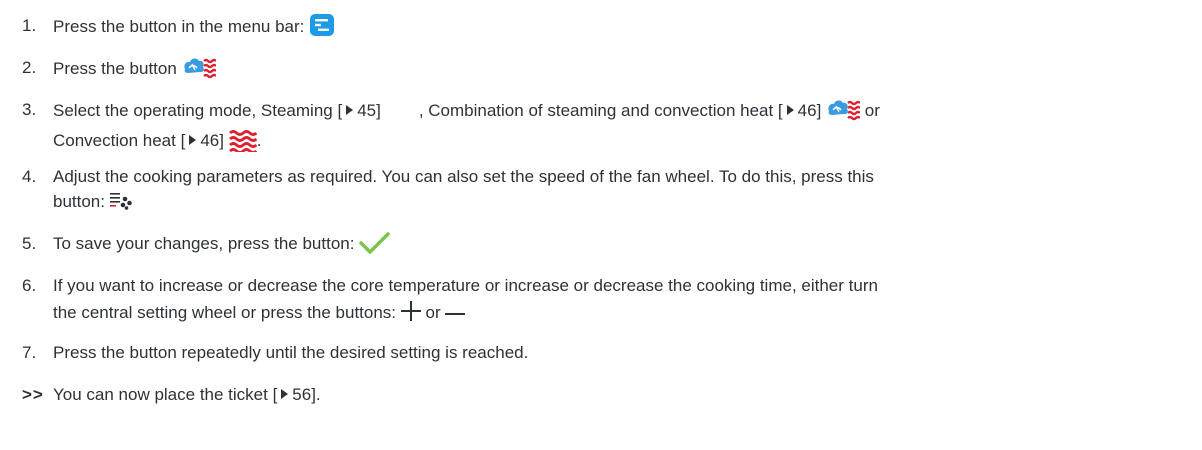 This screenshot has height=450, width=1202. Describe the element at coordinates (165, 394) in the screenshot. I see `result-text: You can now place the ticket [` at that location.